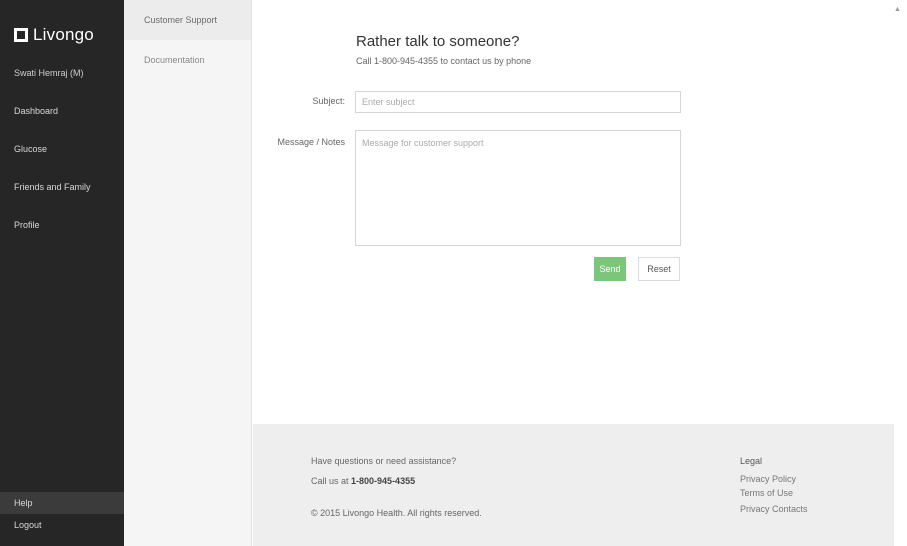 The image size is (907, 546). What do you see at coordinates (518, 188) in the screenshot?
I see `message-textarea: Message for customer support` at bounding box center [518, 188].